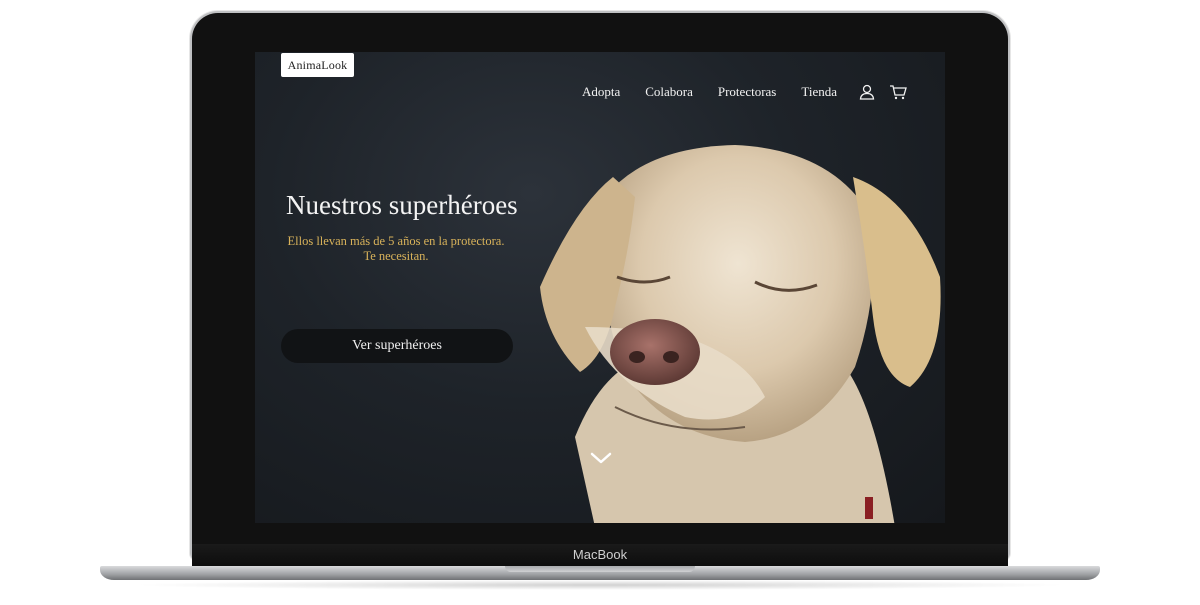 This screenshot has height=605, width=1200. Describe the element at coordinates (819, 92) in the screenshot. I see `nav-tienda: Tienda` at that location.